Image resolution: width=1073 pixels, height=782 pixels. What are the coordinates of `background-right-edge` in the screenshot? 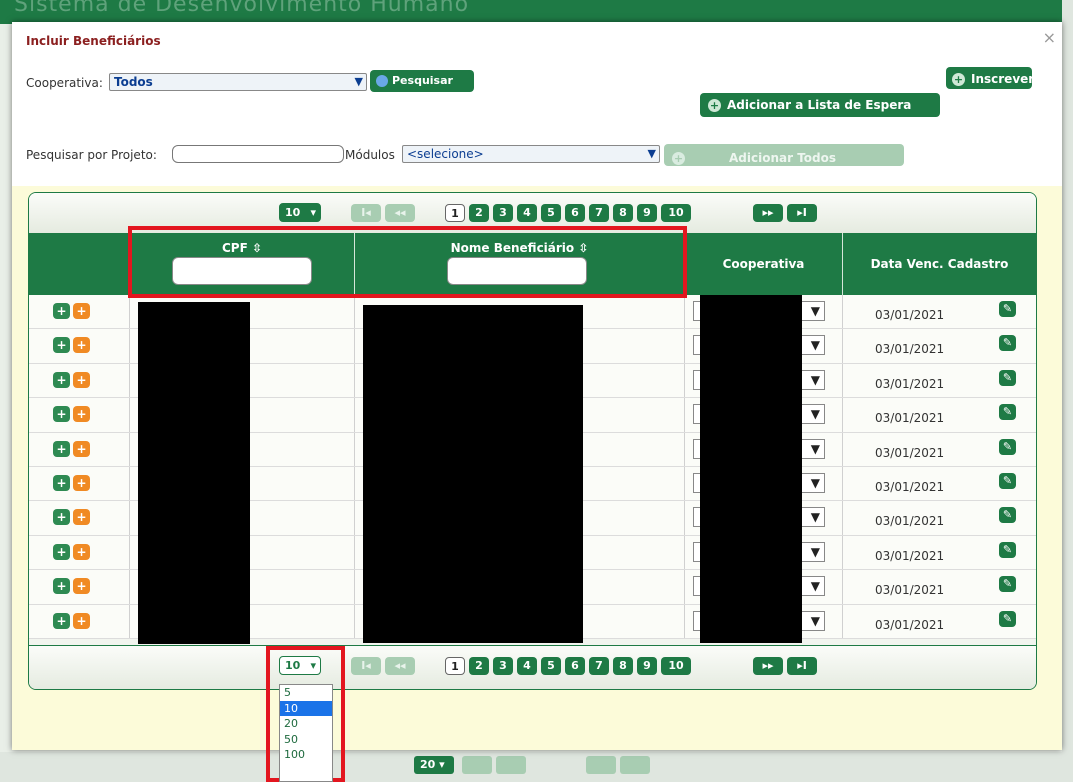 It's located at (1067, 391).